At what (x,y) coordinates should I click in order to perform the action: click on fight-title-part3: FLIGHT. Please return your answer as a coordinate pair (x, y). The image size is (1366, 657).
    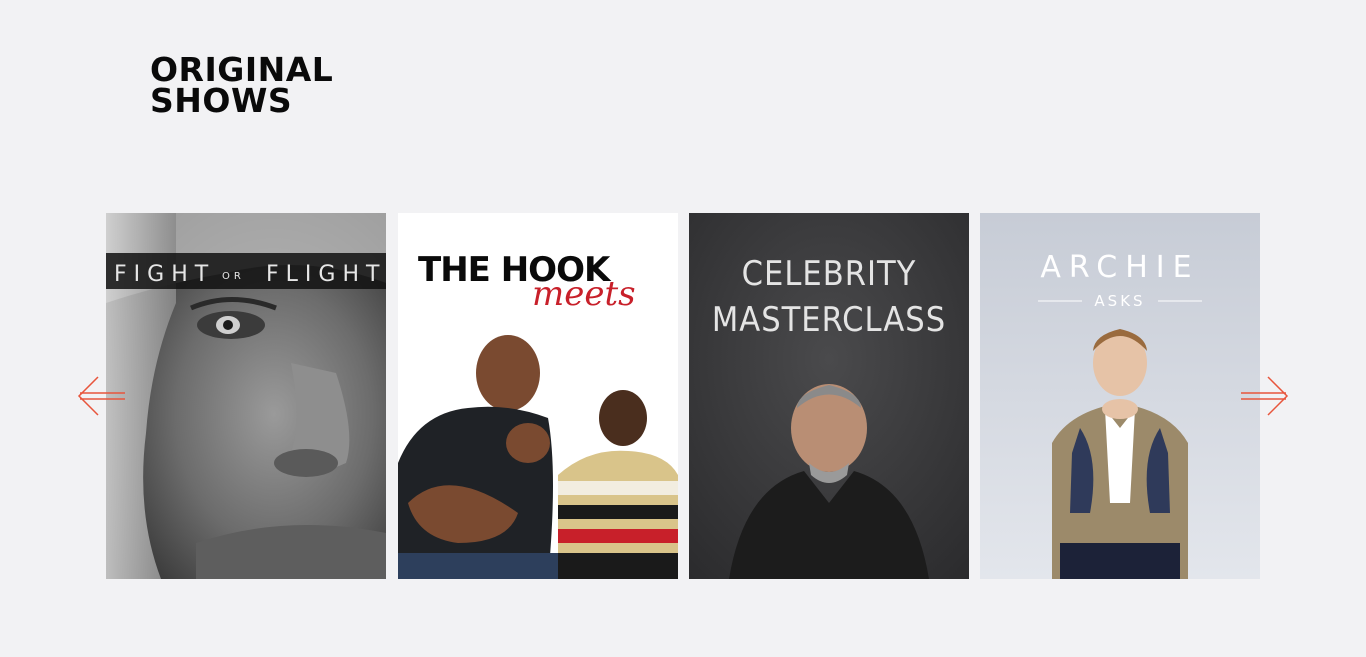
    Looking at the image, I should click on (326, 274).